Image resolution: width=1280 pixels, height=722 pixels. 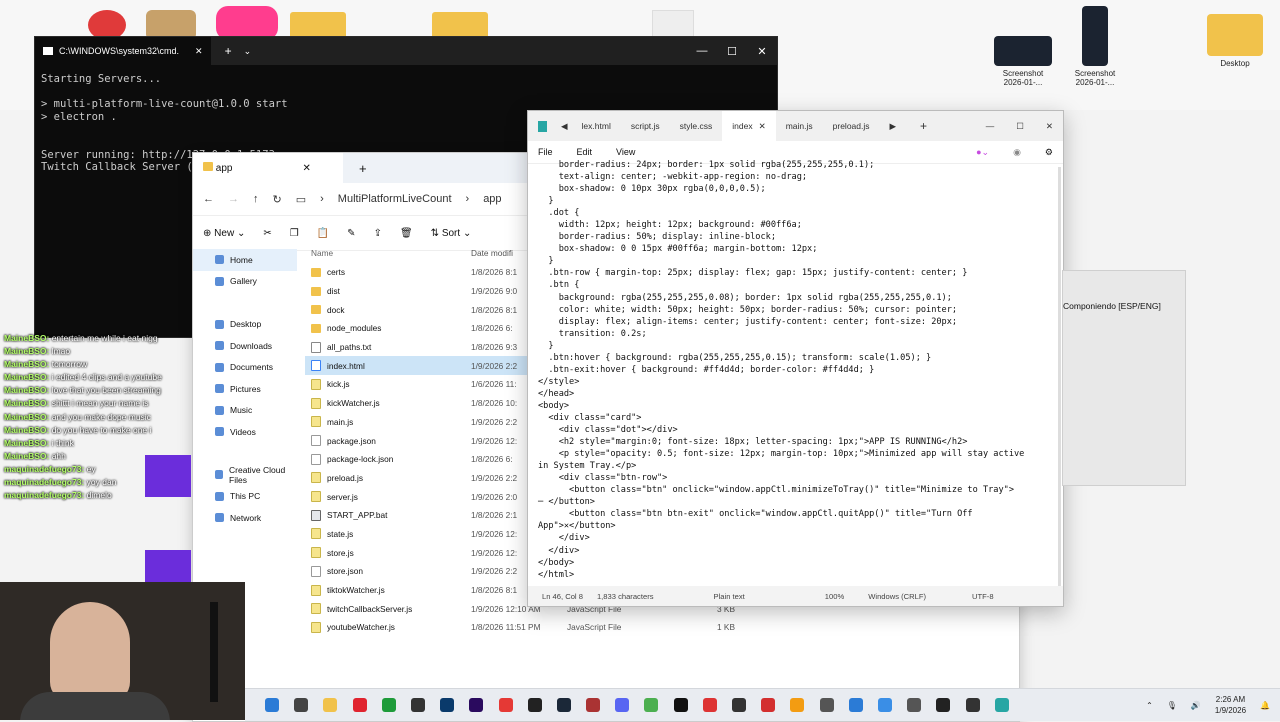 I want to click on xbox-icon, so click(x=388, y=705).